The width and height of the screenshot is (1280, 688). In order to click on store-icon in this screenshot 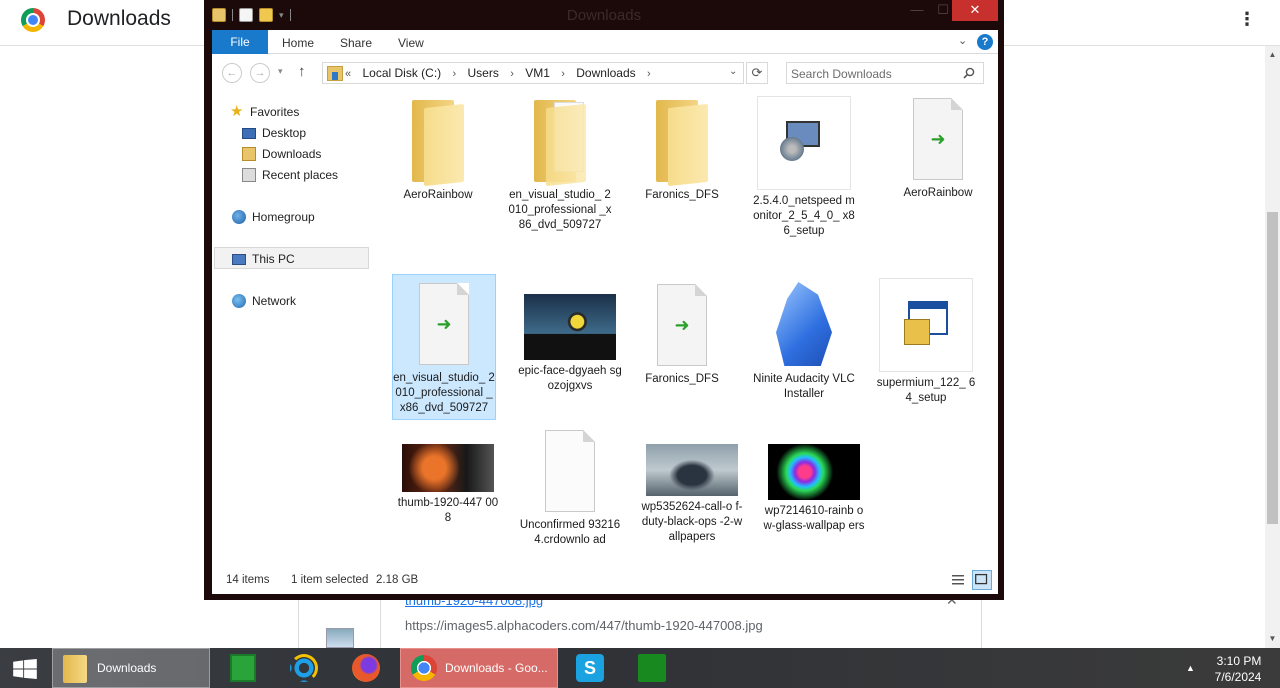, I will do `click(243, 668)`.